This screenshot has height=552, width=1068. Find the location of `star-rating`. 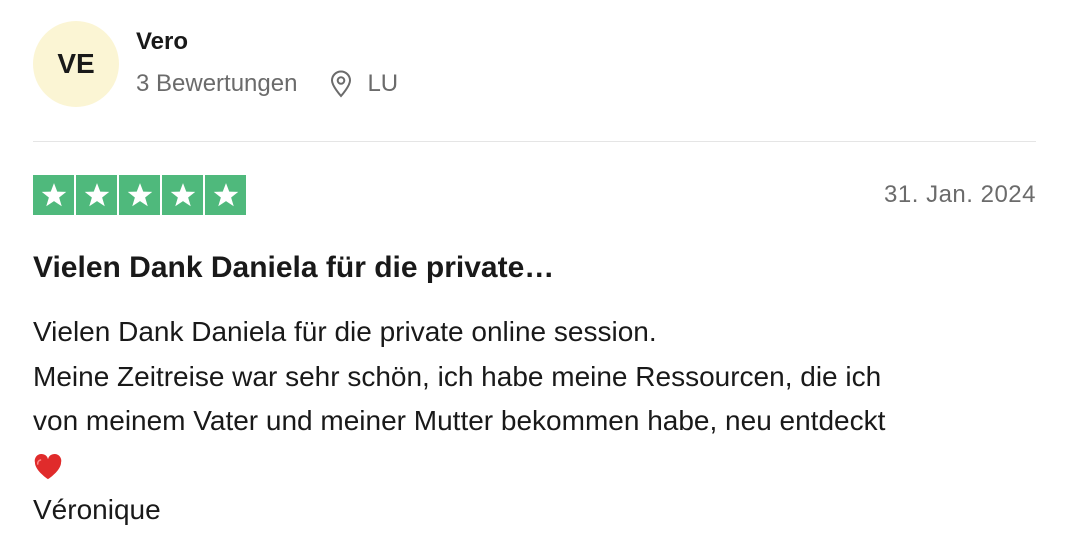

star-rating is located at coordinates (139, 195).